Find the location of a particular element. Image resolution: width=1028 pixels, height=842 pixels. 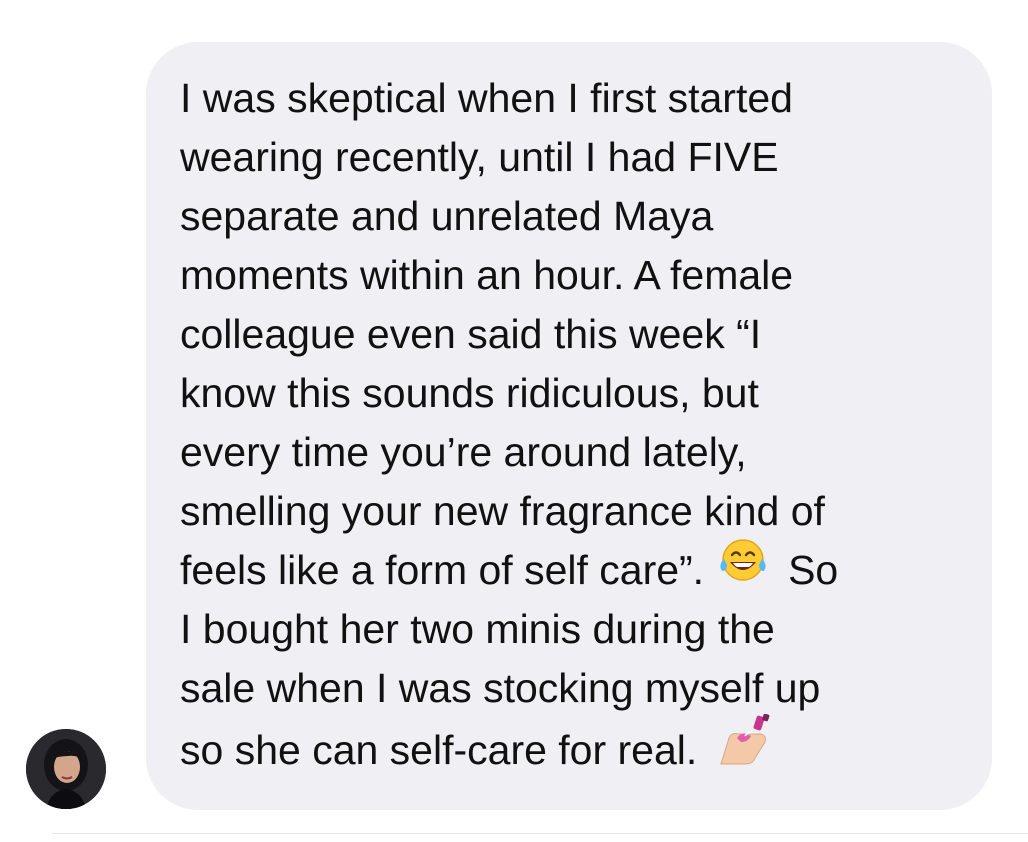

message-line: moments within an hour. A female is located at coordinates (487, 275).